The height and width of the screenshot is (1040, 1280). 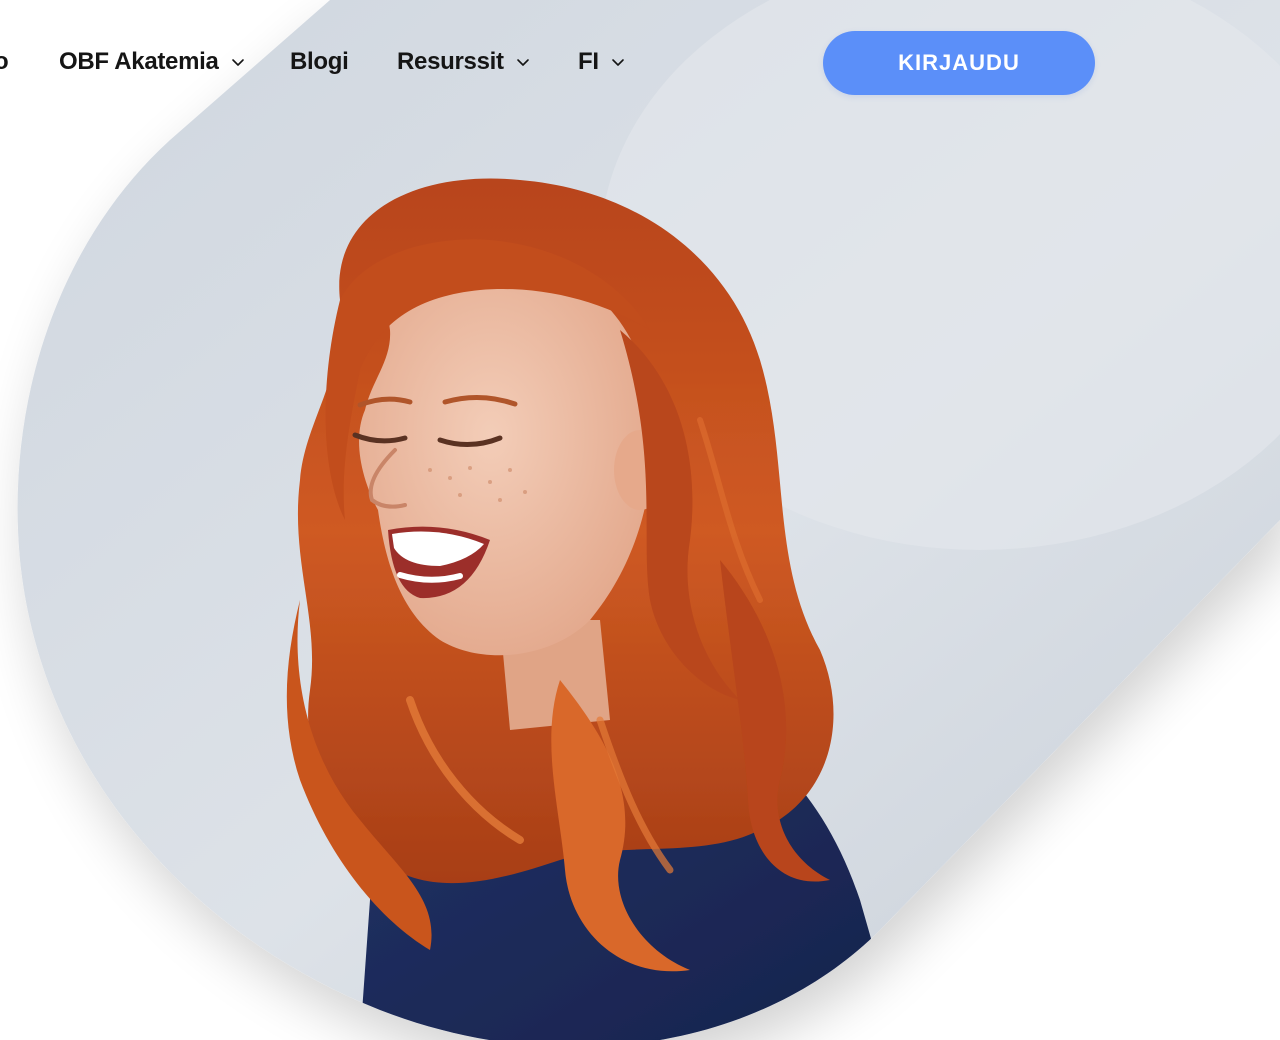 I want to click on nav-item-label: Blogi, so click(x=319, y=61).